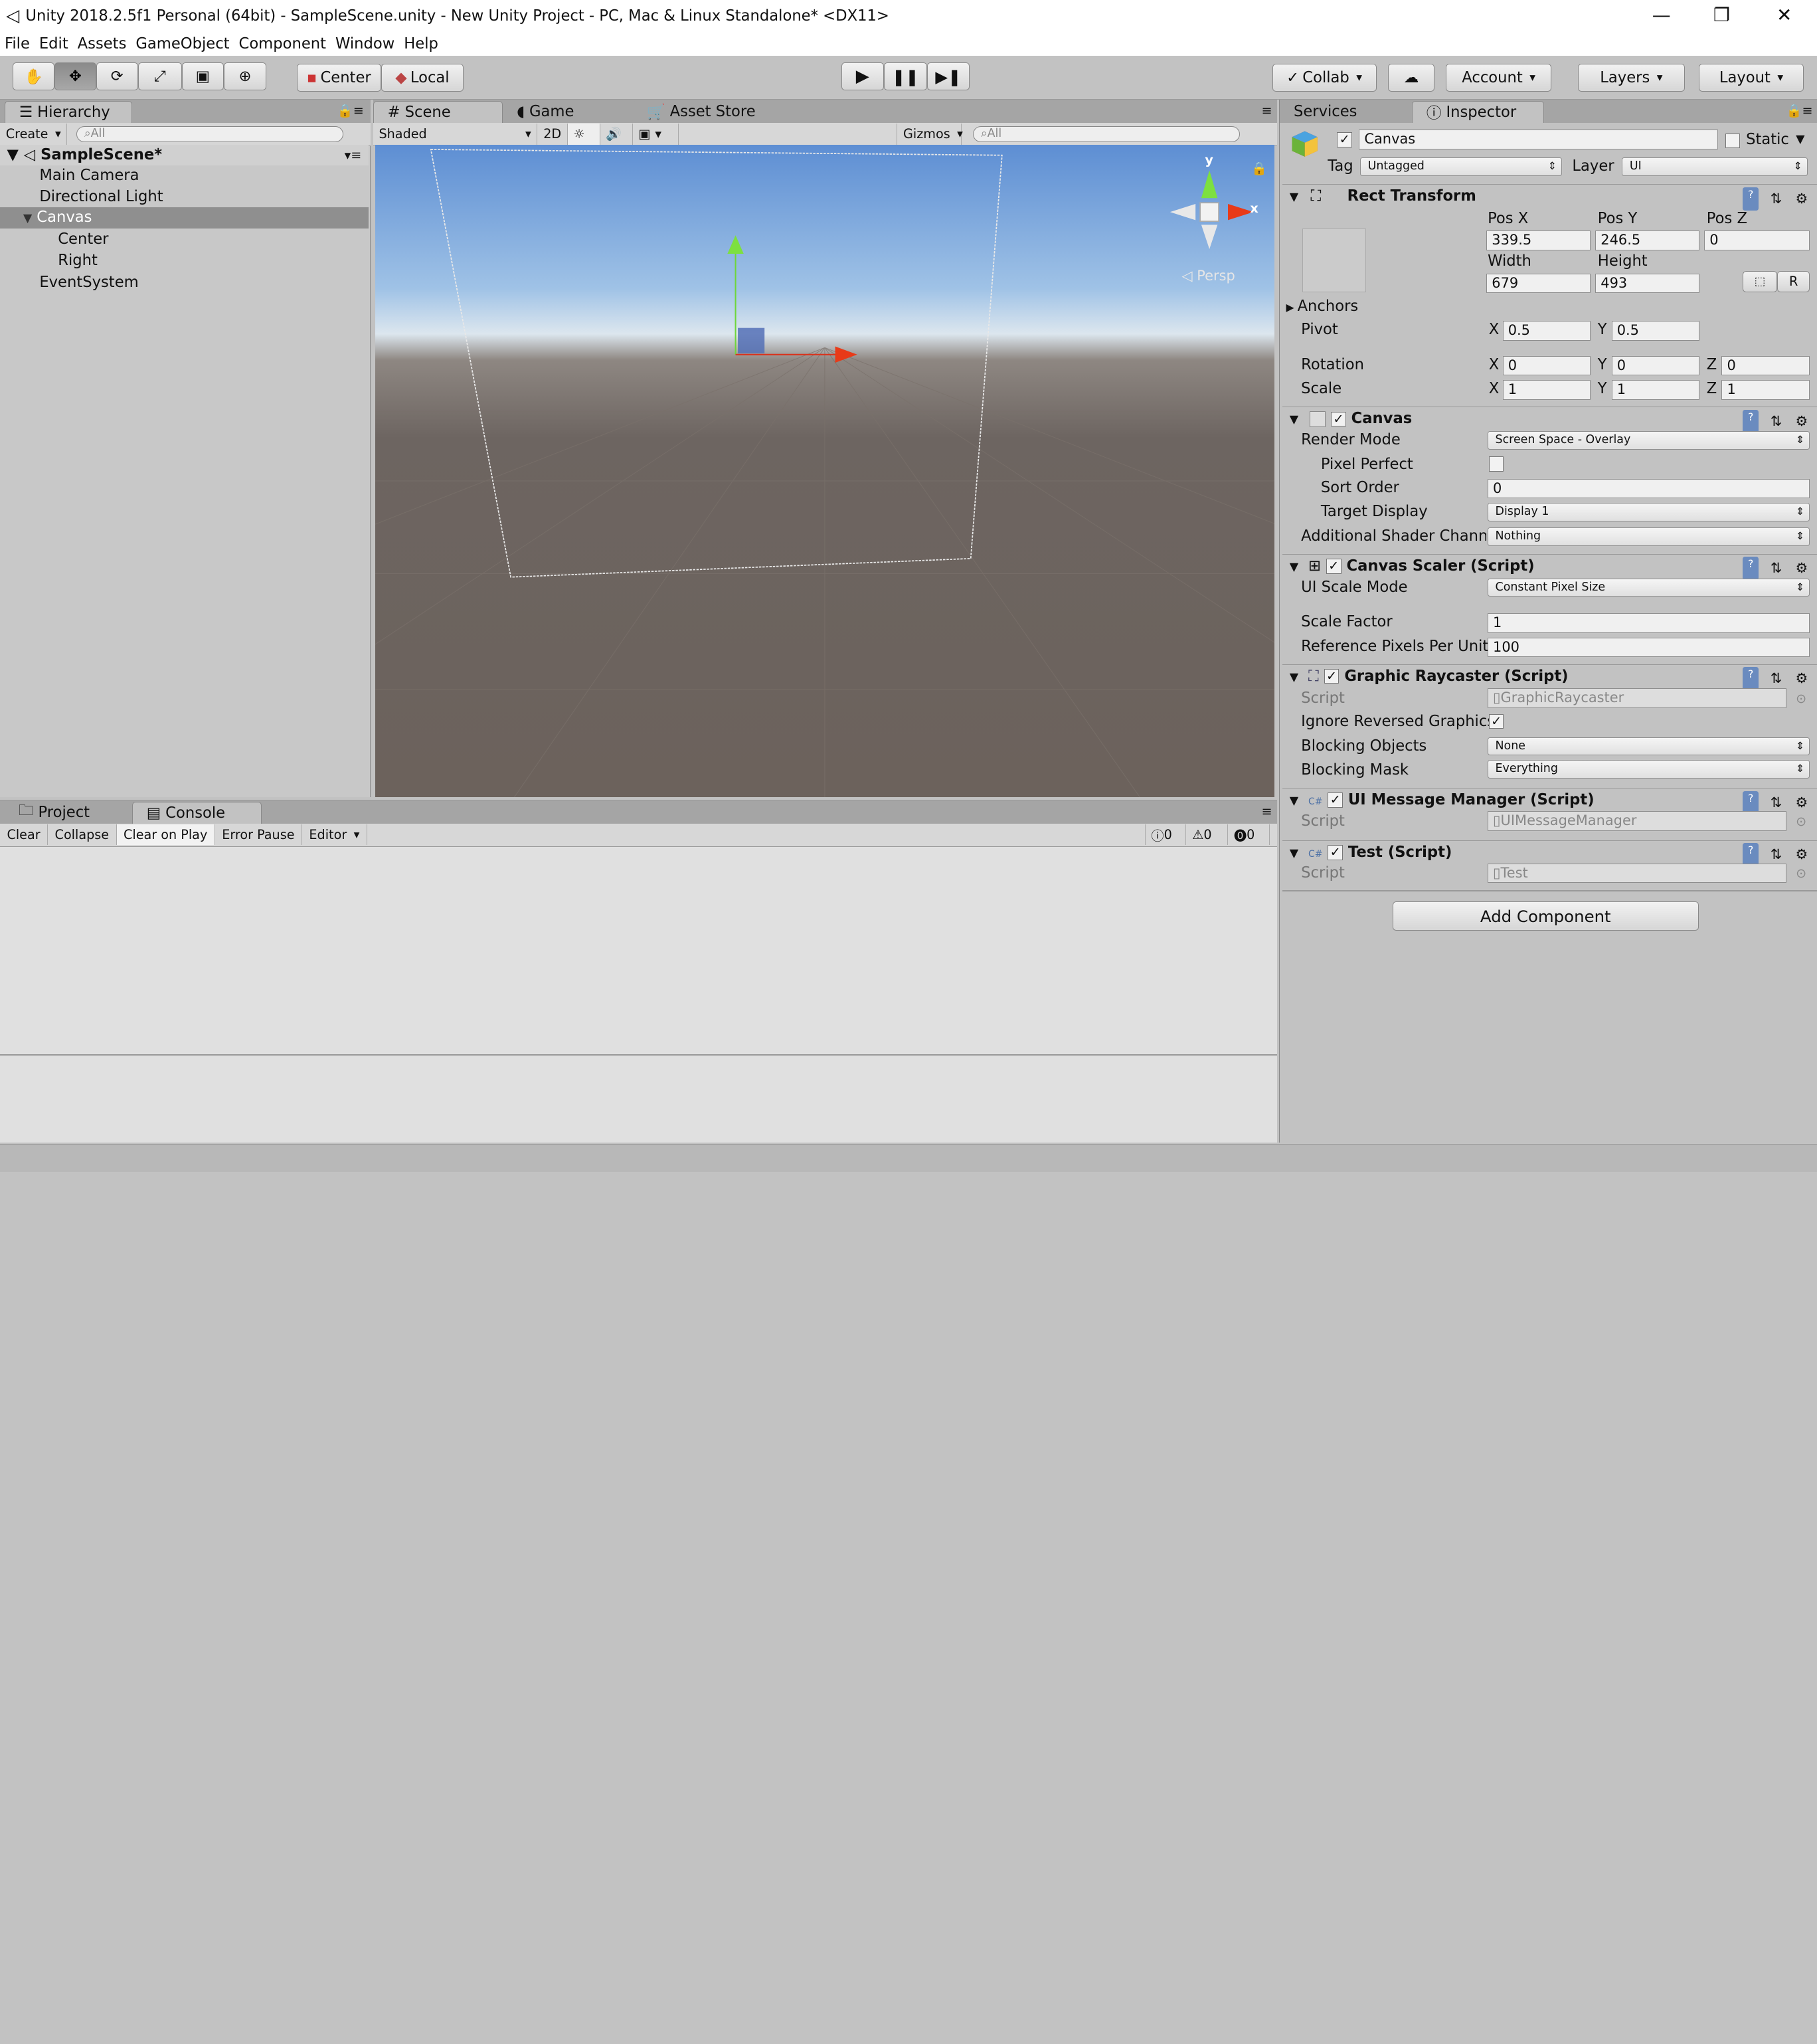  I want to click on step-button: ▶❚, so click(948, 76).